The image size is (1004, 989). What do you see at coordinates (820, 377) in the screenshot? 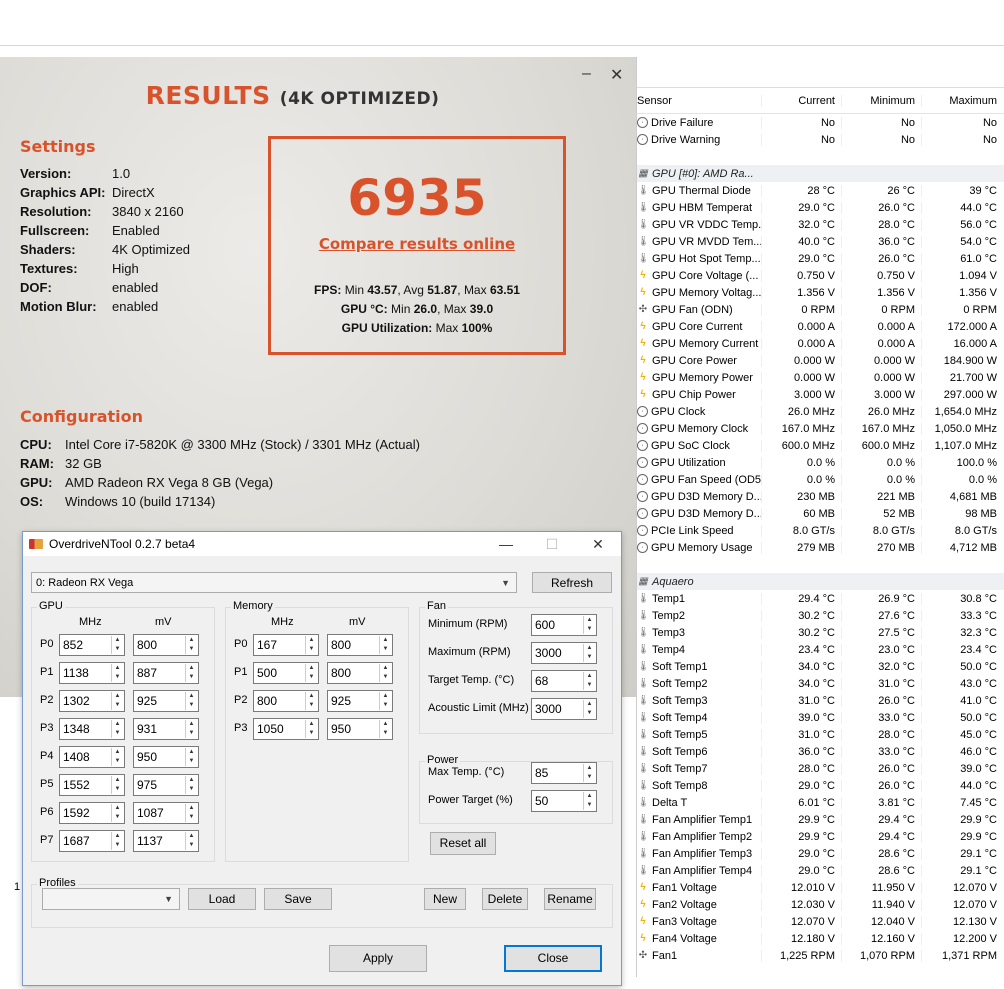
I see `sensor-row: ϟ GPU Memory Power 0.000 W 0.000 W 21.700 W` at bounding box center [820, 377].